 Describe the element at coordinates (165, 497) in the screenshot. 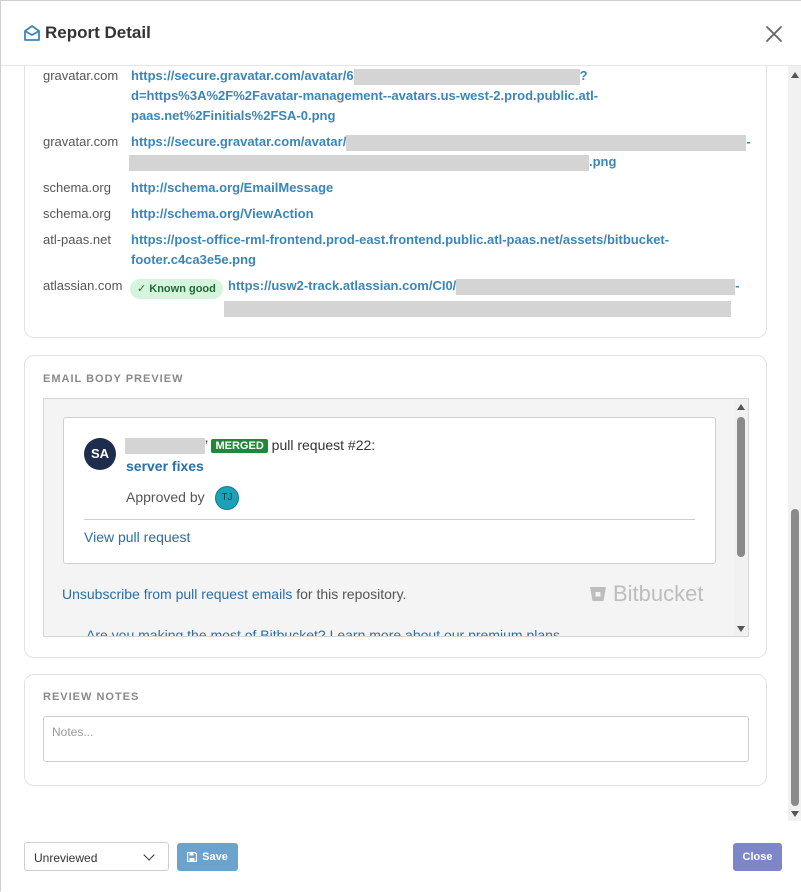

I see `approved-by-label: Approved by` at that location.